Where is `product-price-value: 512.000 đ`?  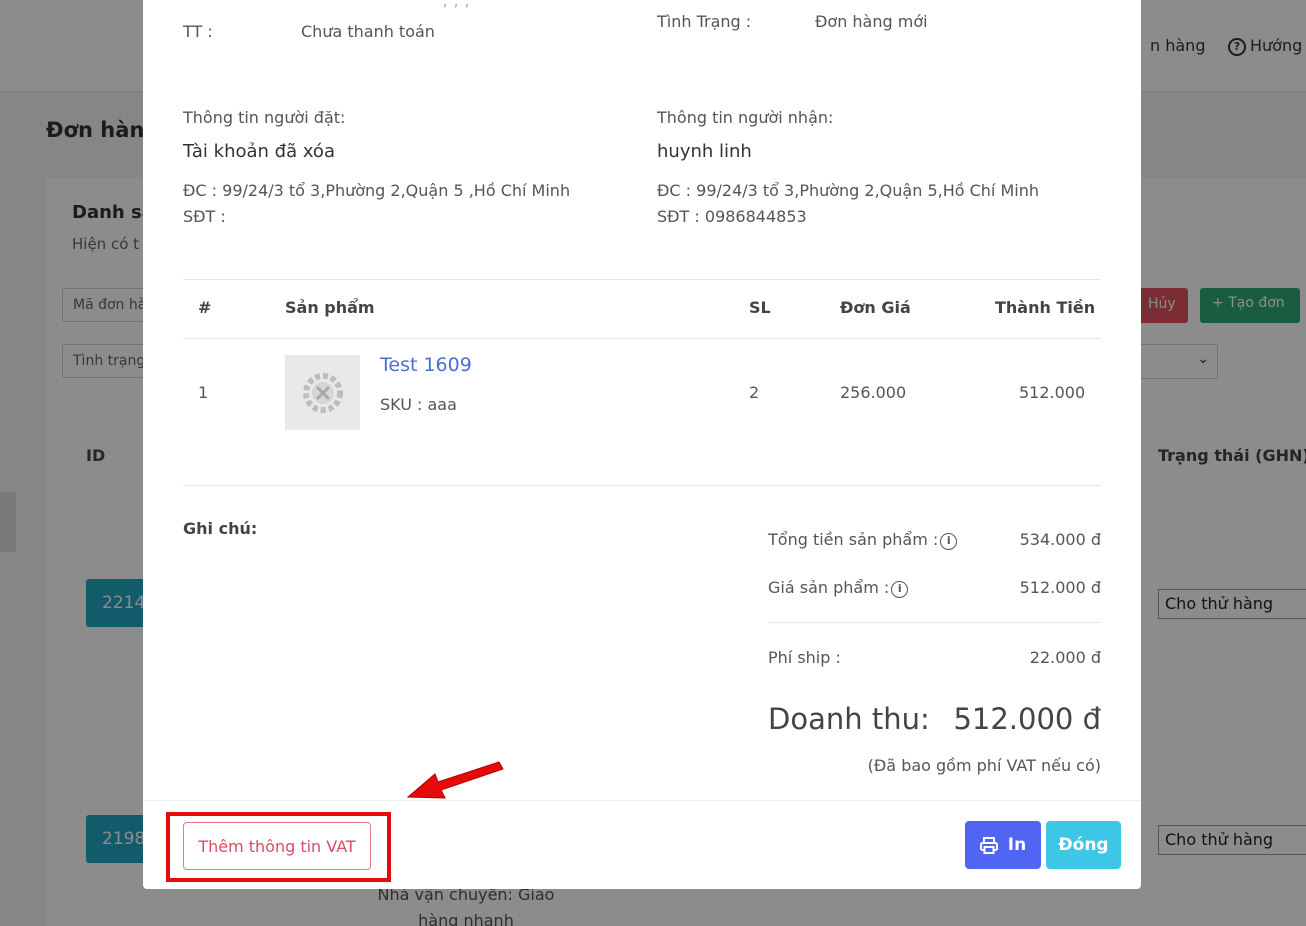
product-price-value: 512.000 đ is located at coordinates (1060, 587).